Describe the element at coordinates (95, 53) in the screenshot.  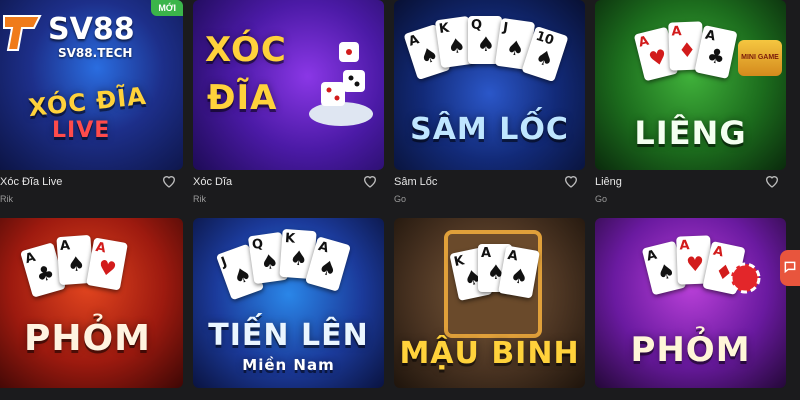
I see `logo-subtext: SV88.TECH` at that location.